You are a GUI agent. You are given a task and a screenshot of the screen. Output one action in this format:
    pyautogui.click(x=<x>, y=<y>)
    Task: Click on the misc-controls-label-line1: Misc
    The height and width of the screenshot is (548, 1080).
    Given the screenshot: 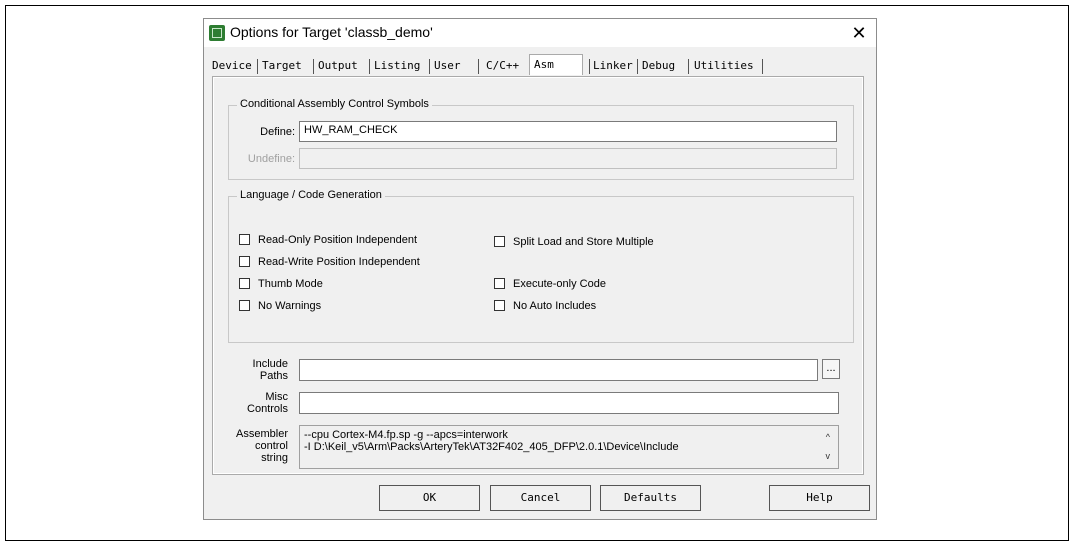 What is the action you would take?
    pyautogui.click(x=276, y=397)
    